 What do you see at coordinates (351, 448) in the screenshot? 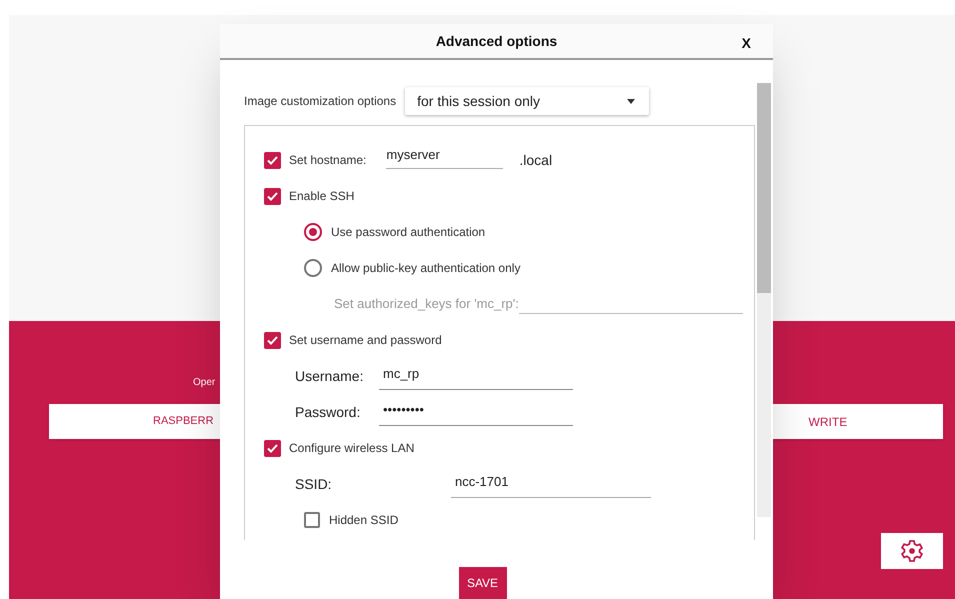
I see `option-label: Configure wireless LAN` at bounding box center [351, 448].